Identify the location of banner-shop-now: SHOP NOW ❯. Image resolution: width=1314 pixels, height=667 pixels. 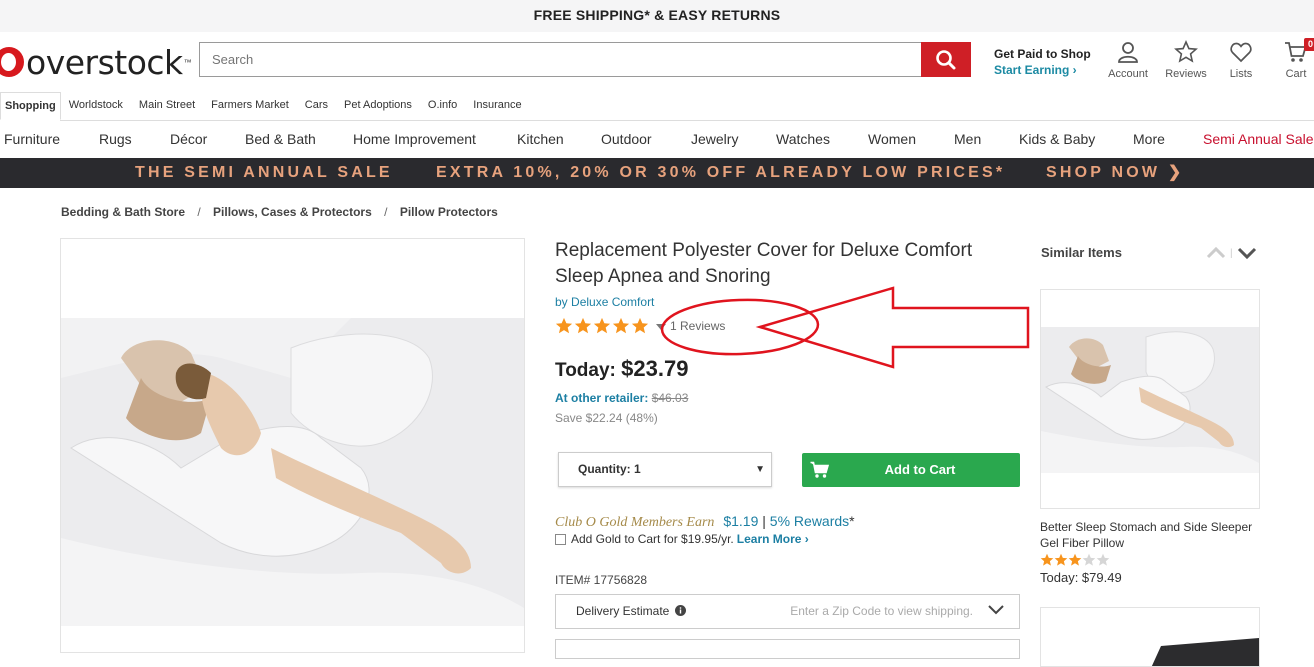
(1115, 173).